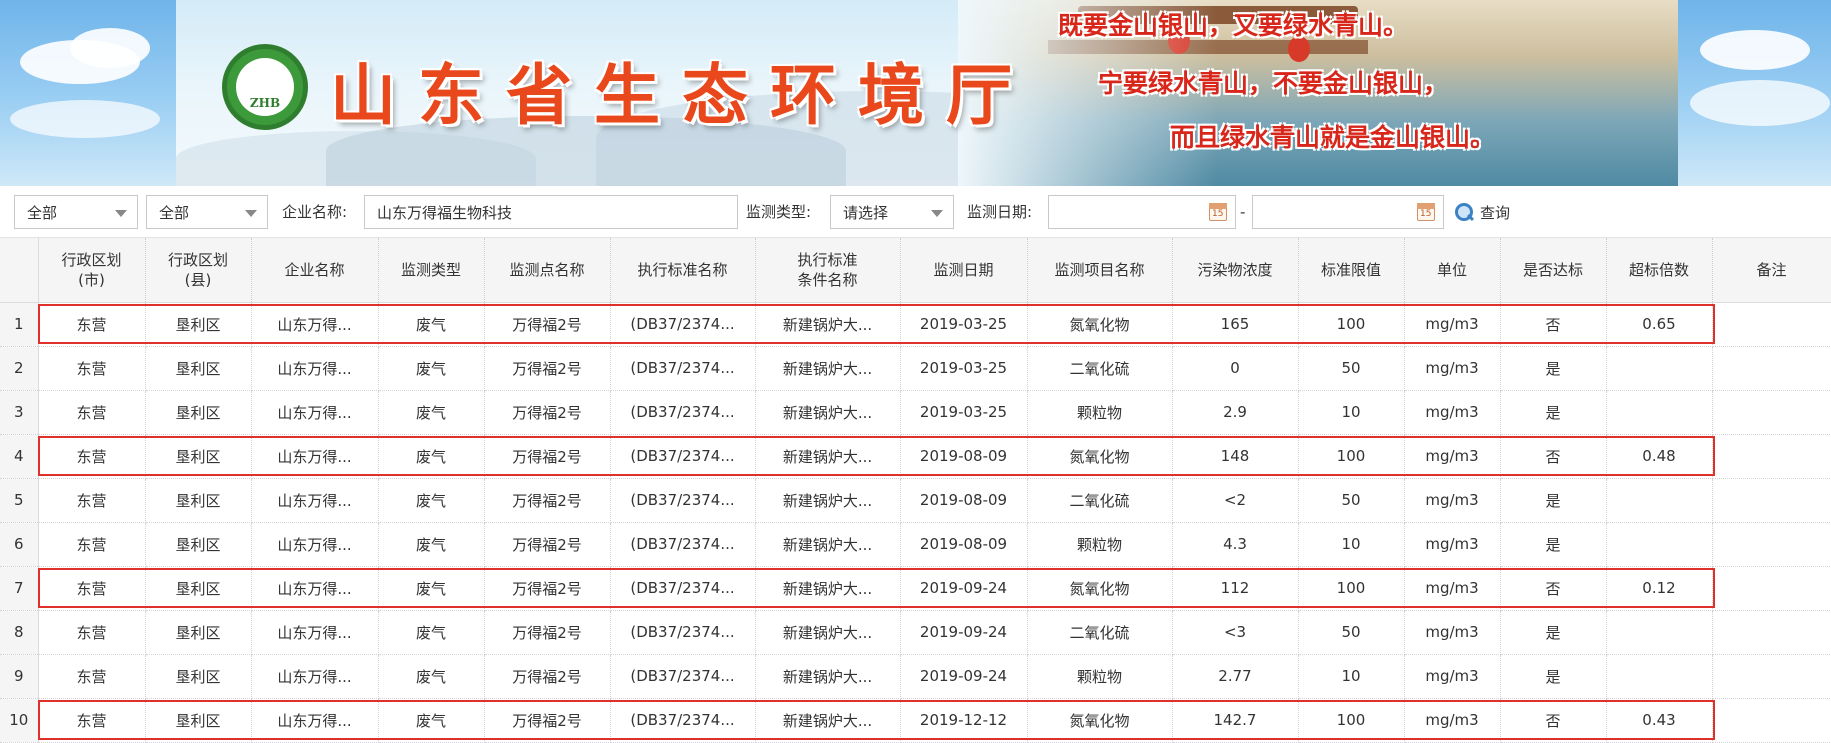 This screenshot has height=743, width=1831. I want to click on type-select-value: 请选择, so click(866, 212).